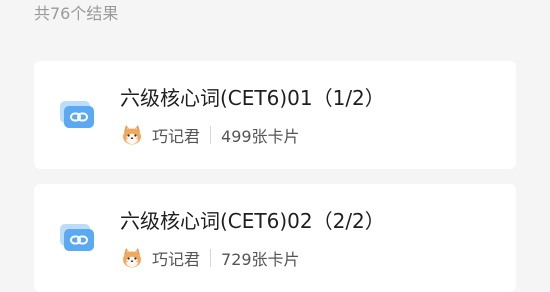 This screenshot has width=550, height=292. I want to click on deck-meta: 巧记君 729张卡片, so click(210, 258).